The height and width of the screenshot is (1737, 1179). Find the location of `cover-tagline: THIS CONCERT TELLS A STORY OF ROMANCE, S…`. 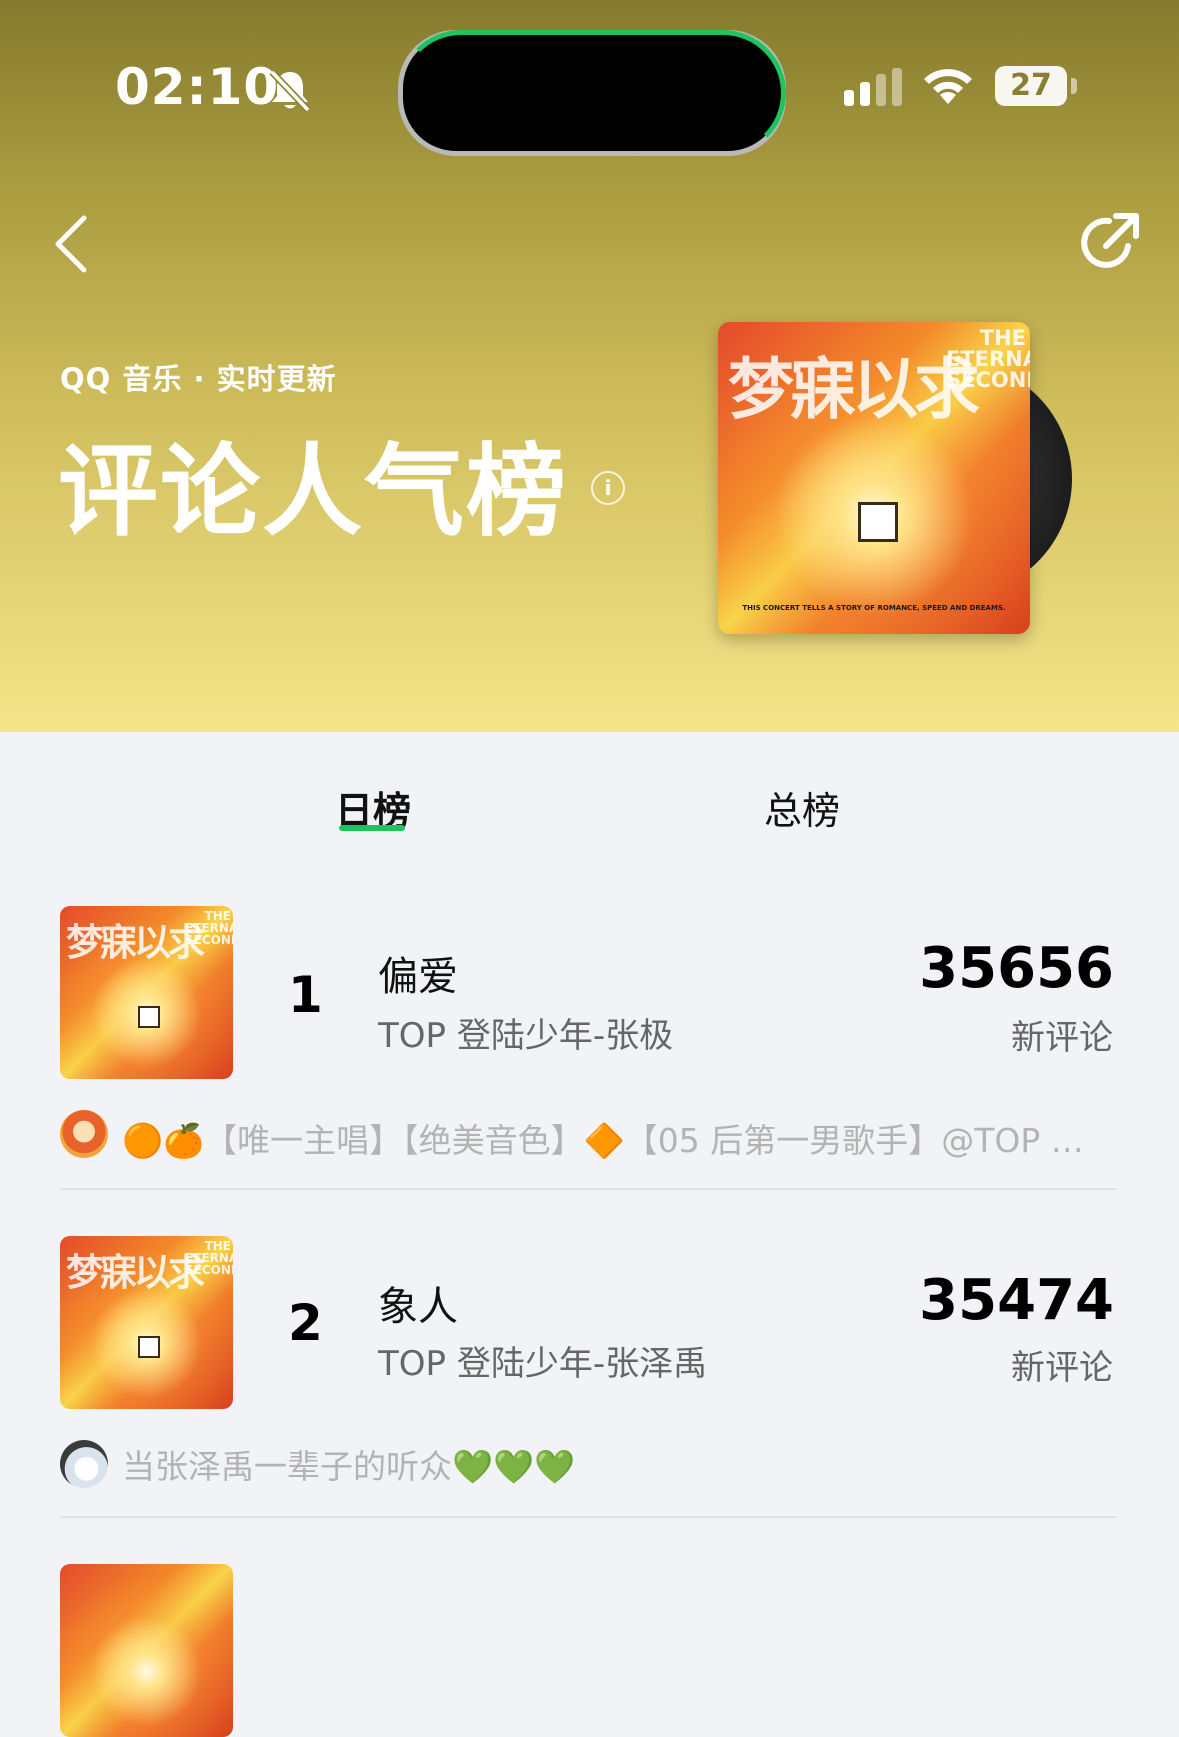

cover-tagline: THIS CONCERT TELLS A STORY OF ROMANCE, S… is located at coordinates (874, 608).